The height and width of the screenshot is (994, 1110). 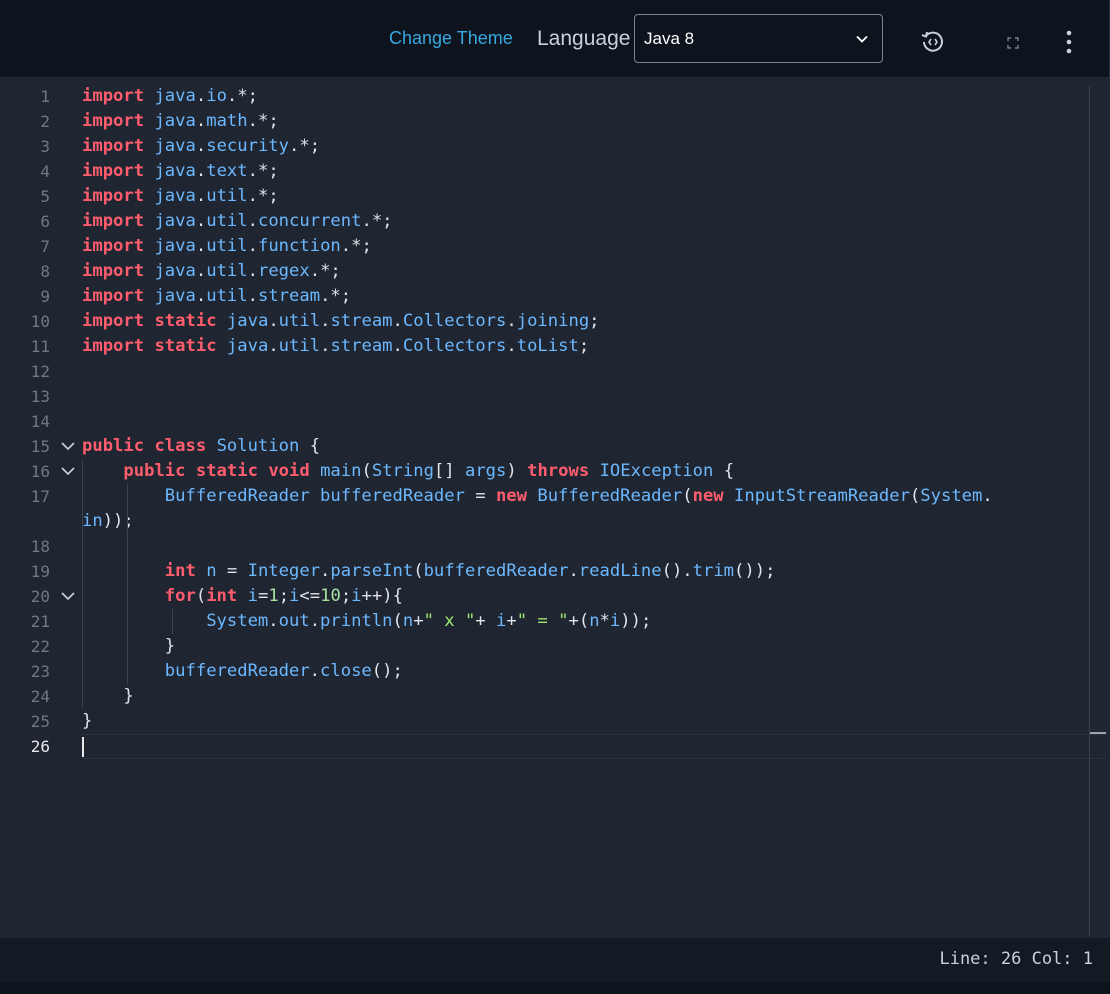 What do you see at coordinates (180, 596) in the screenshot?
I see `code-token: for` at bounding box center [180, 596].